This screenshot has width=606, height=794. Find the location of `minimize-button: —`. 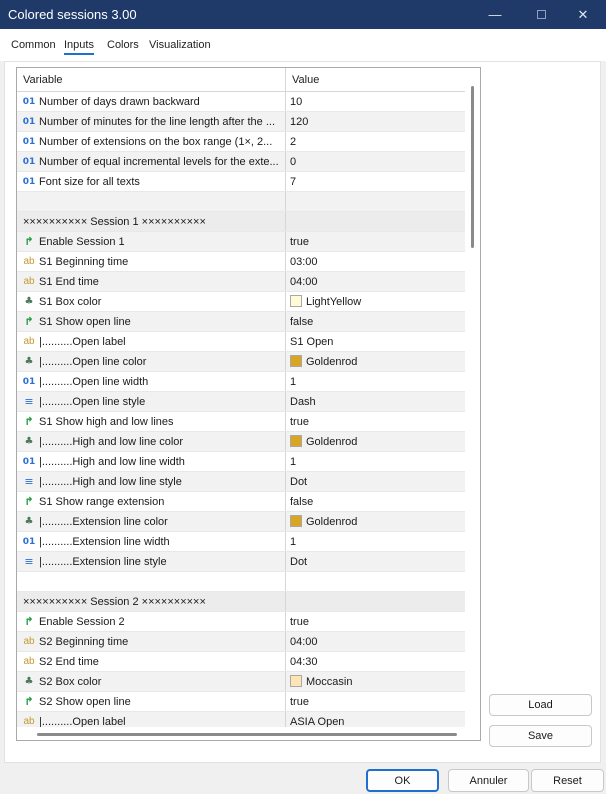

minimize-button: — is located at coordinates (495, 14).